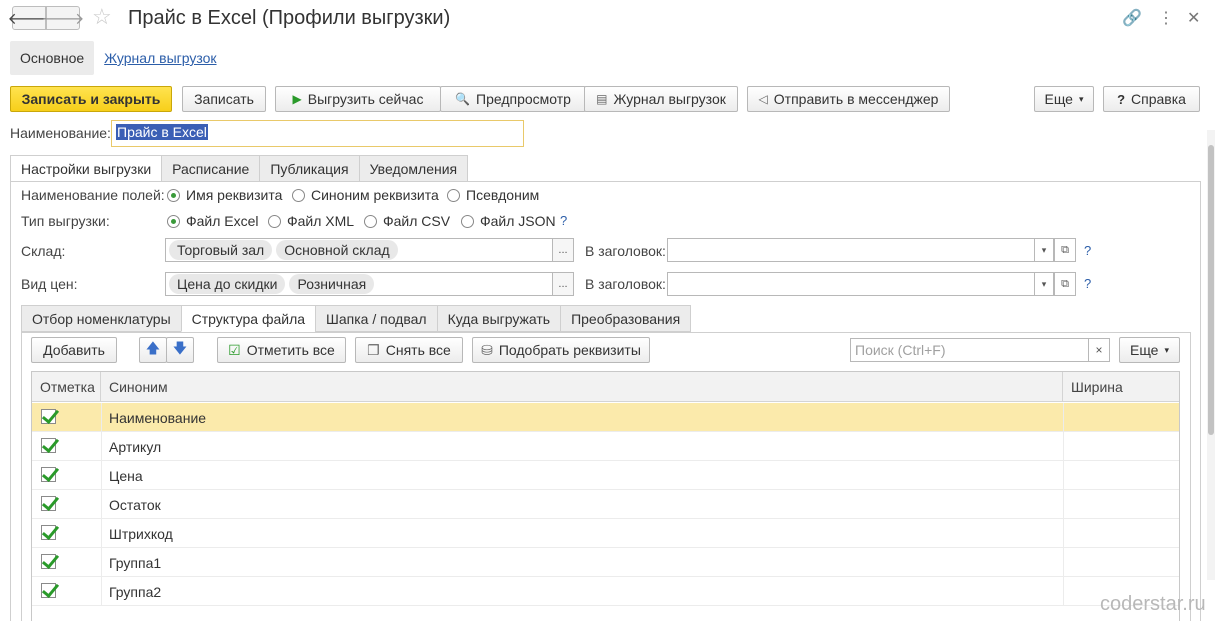 This screenshot has width=1219, height=621. I want to click on name-input: Прайс в Excel, so click(317, 133).